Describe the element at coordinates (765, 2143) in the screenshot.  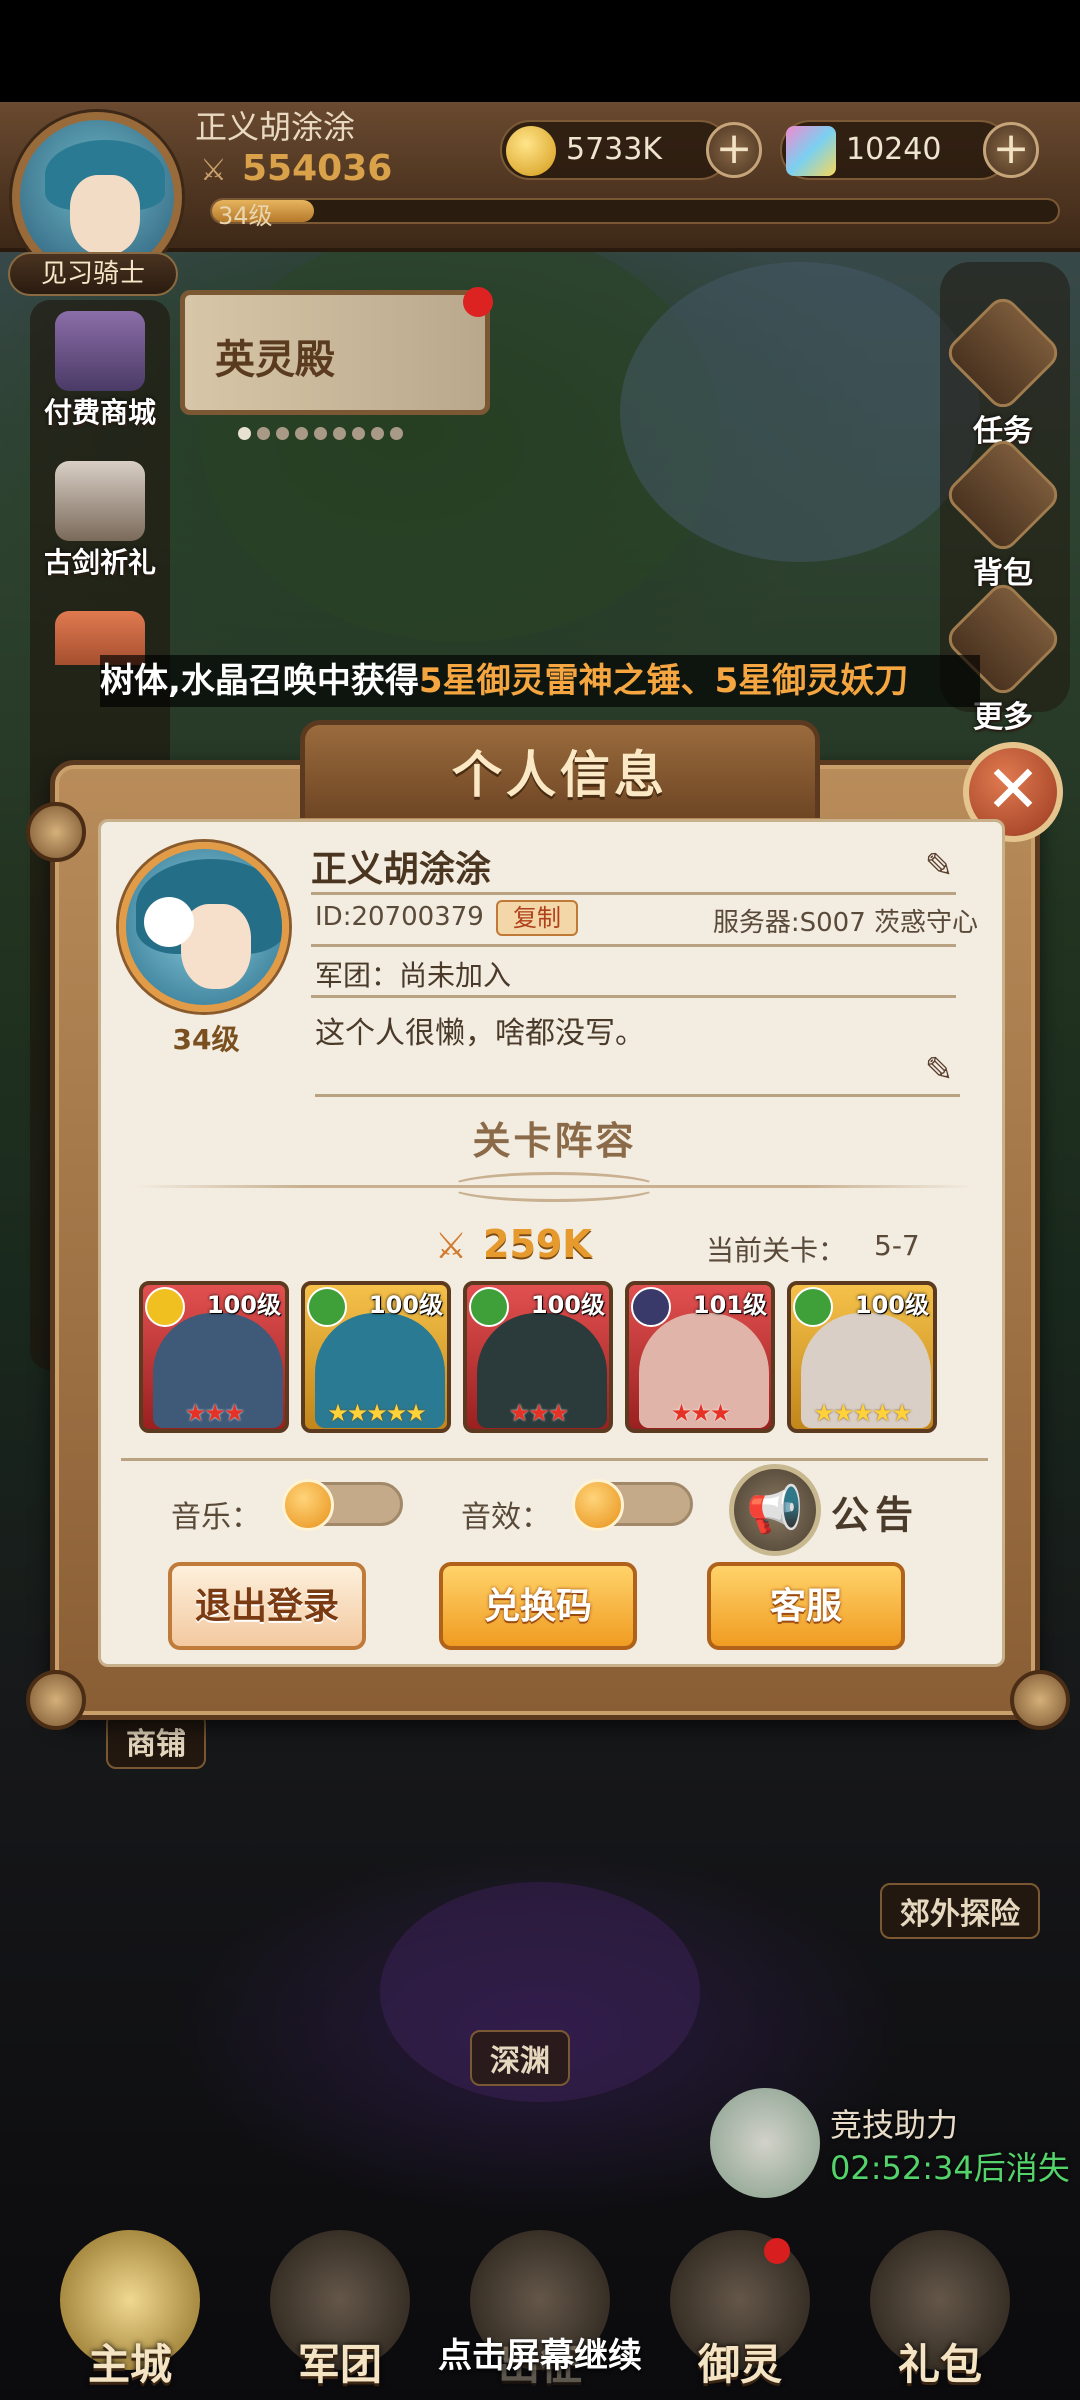
I see `arena-boost-icon` at that location.